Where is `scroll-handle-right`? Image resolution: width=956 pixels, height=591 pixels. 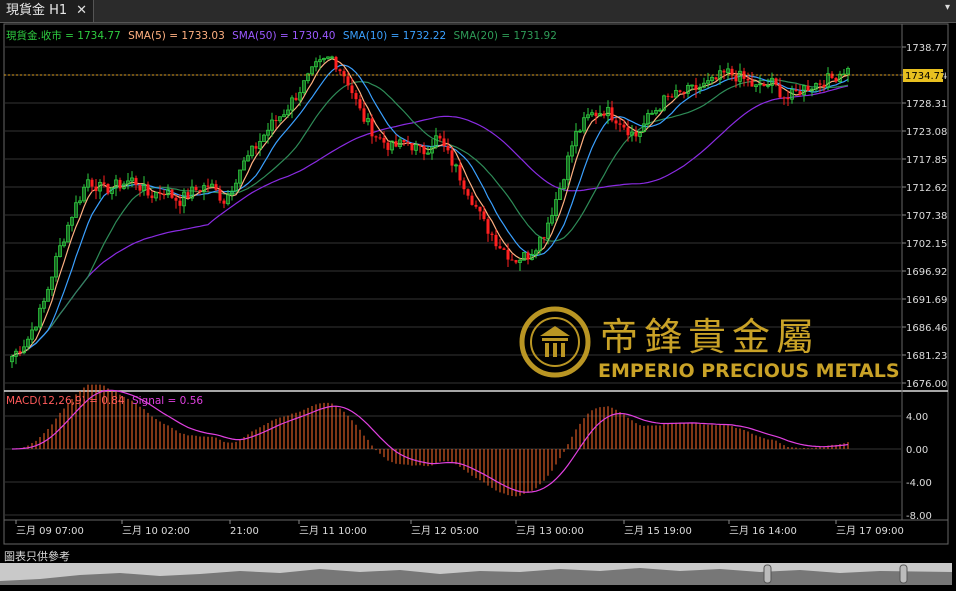
scroll-handle-right is located at coordinates (903, 574).